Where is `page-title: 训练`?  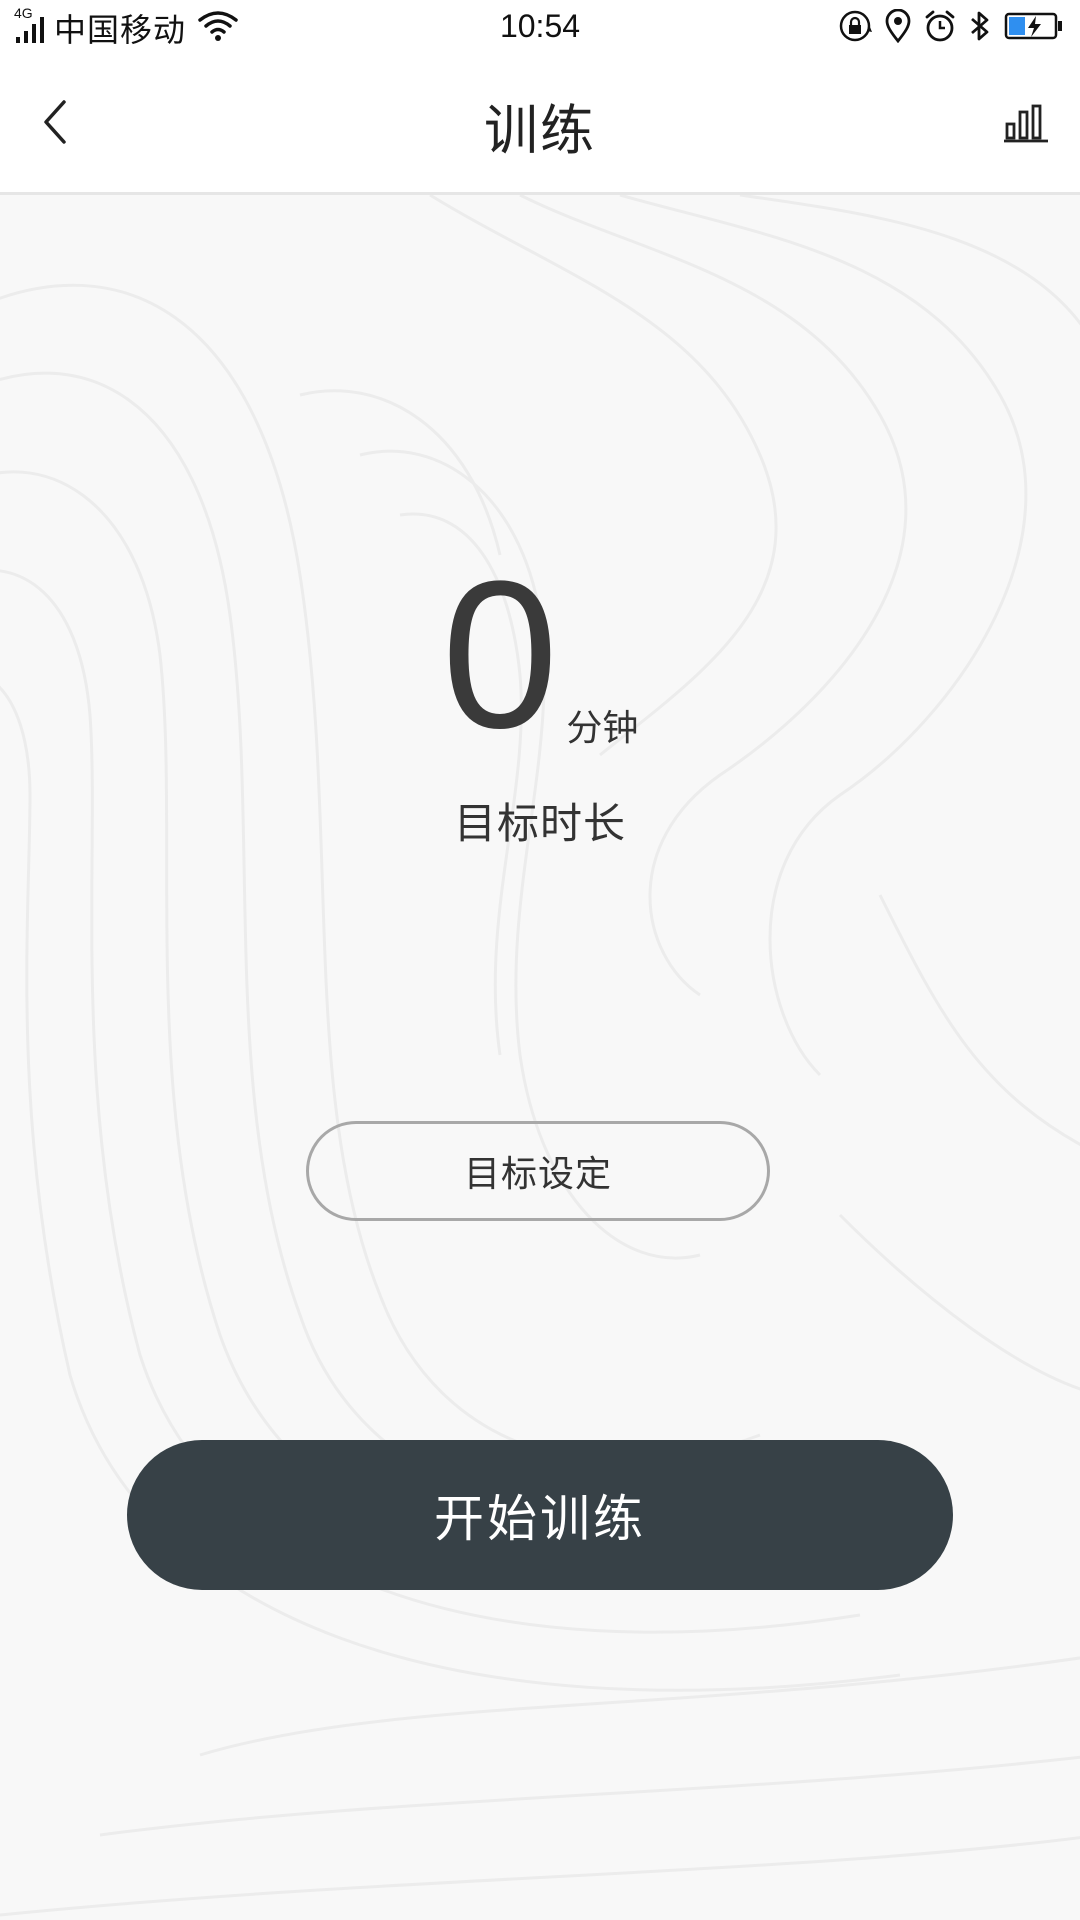 page-title: 训练 is located at coordinates (540, 130).